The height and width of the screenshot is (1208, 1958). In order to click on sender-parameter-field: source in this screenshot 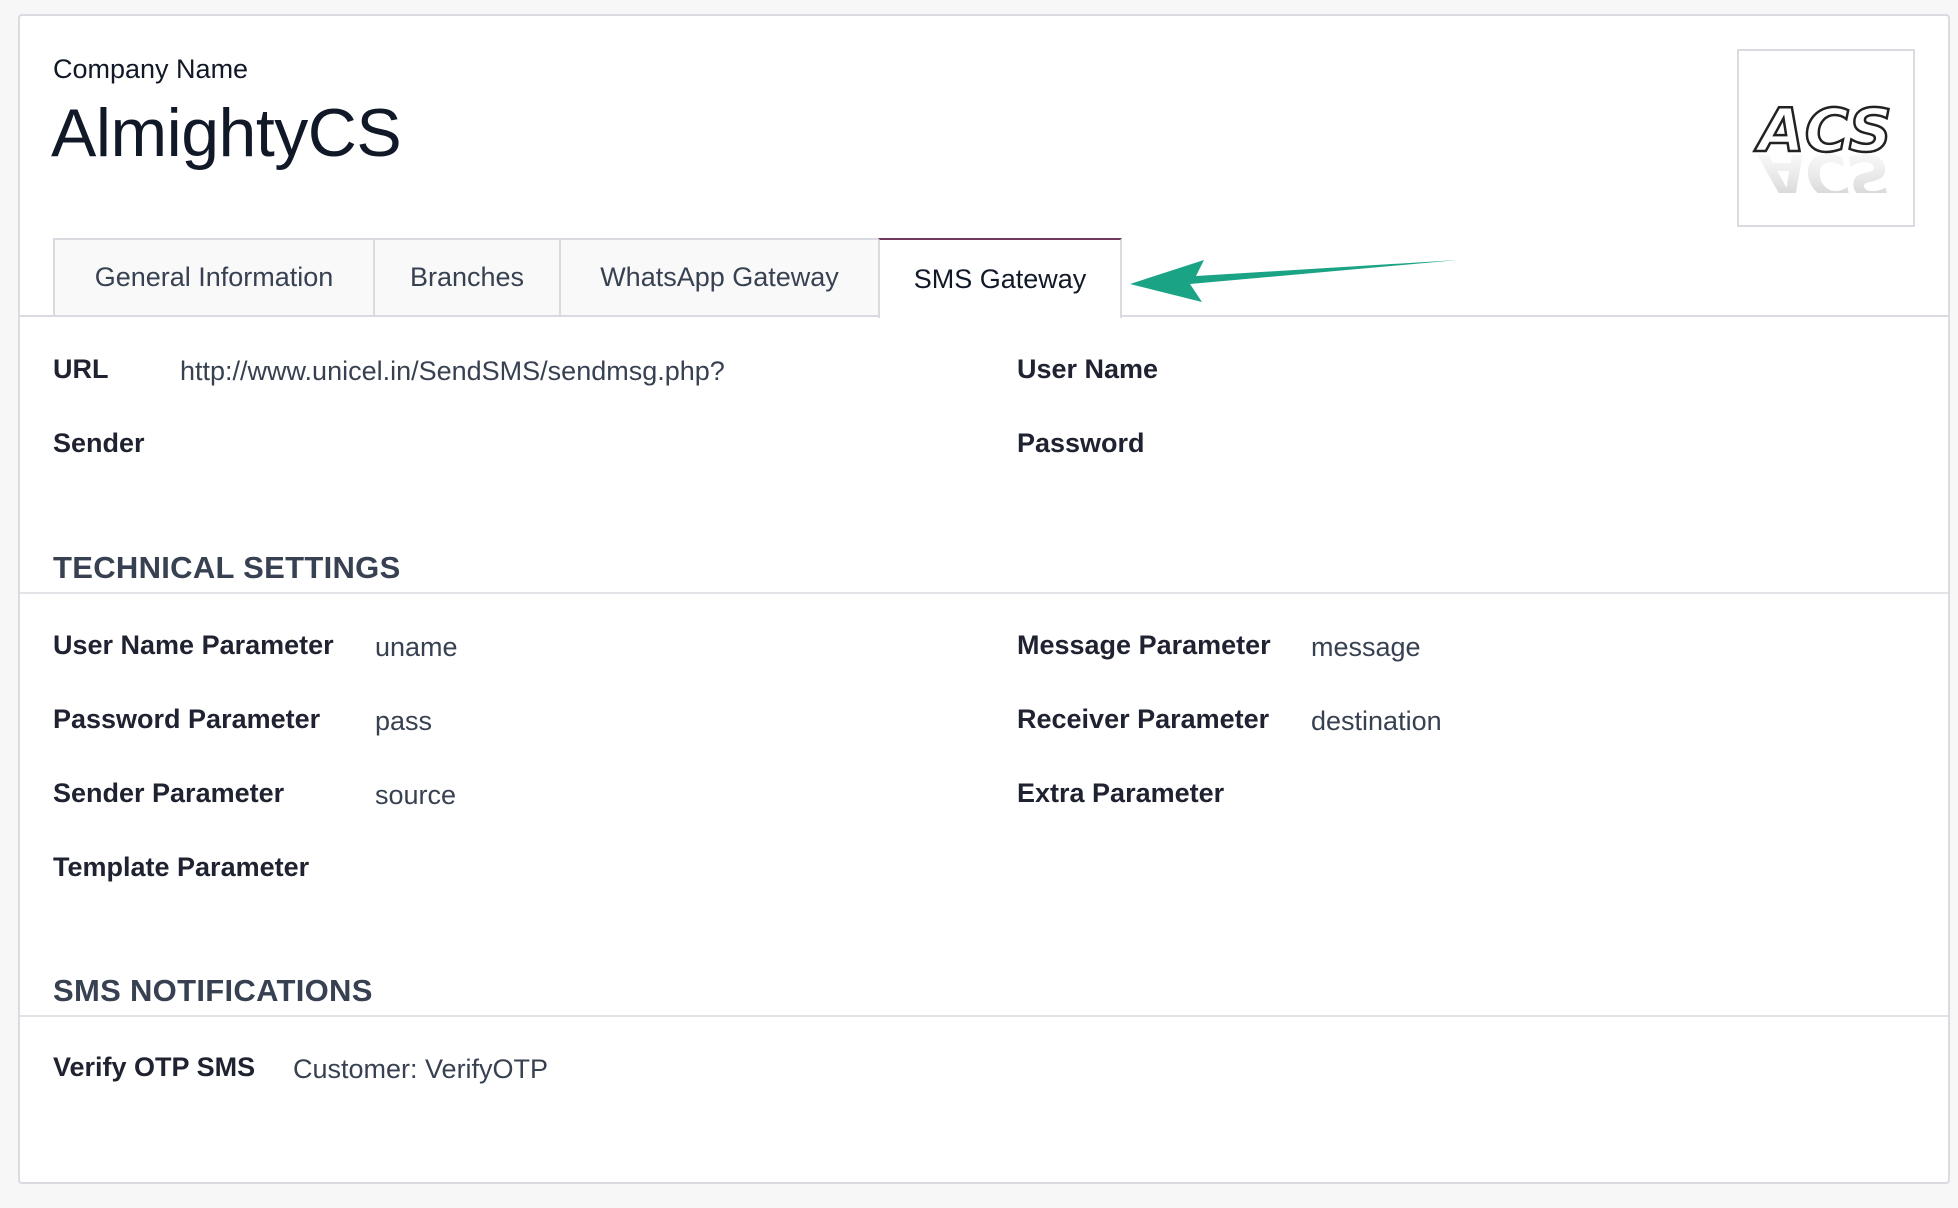, I will do `click(415, 795)`.